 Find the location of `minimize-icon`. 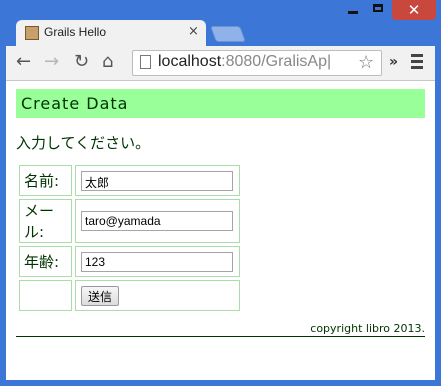

minimize-icon is located at coordinates (353, 12).